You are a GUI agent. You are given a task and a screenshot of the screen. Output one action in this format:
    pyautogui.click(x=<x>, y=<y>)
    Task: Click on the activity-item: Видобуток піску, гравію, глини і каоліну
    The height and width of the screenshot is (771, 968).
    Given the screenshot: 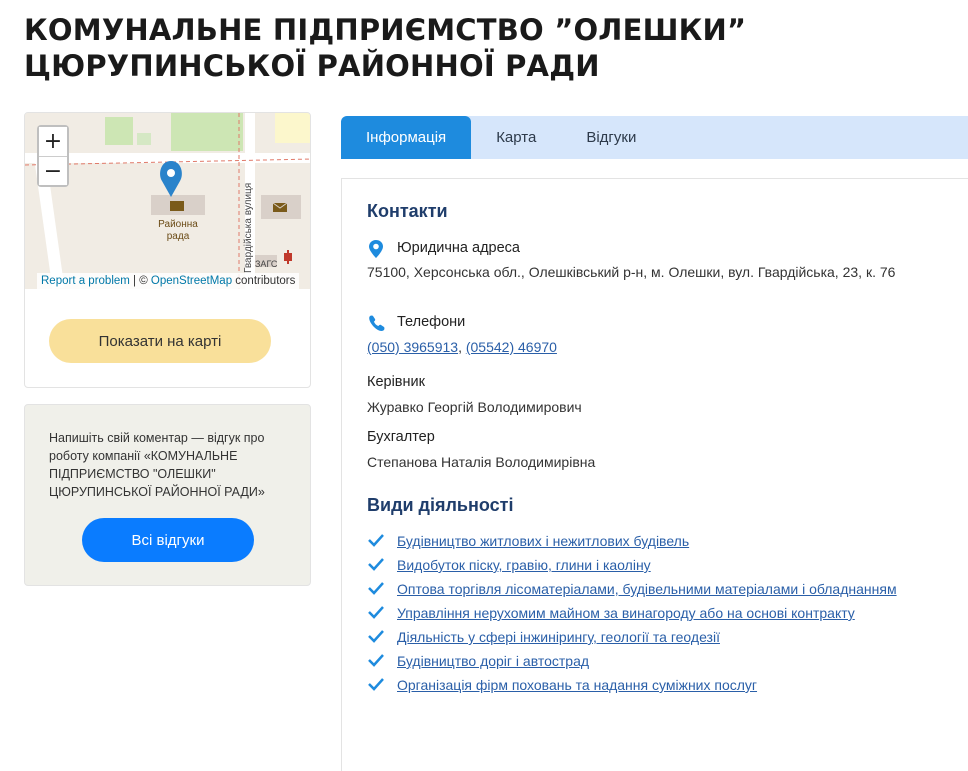 What is the action you would take?
    pyautogui.click(x=657, y=565)
    